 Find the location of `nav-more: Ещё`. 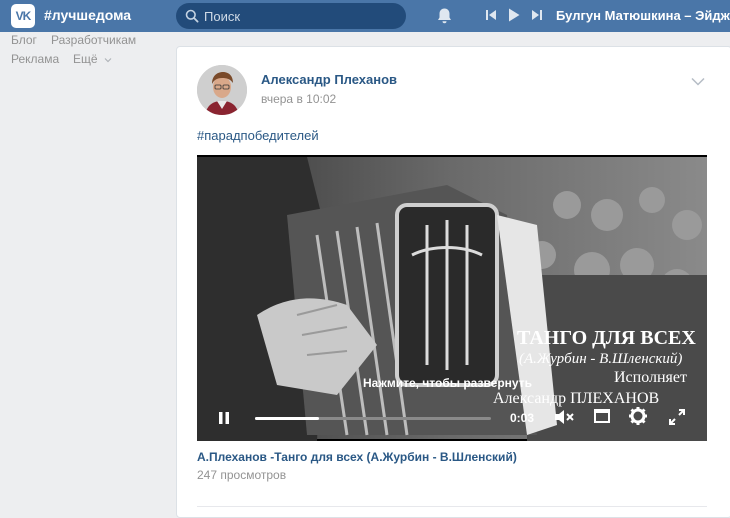

nav-more: Ещё is located at coordinates (92, 59).